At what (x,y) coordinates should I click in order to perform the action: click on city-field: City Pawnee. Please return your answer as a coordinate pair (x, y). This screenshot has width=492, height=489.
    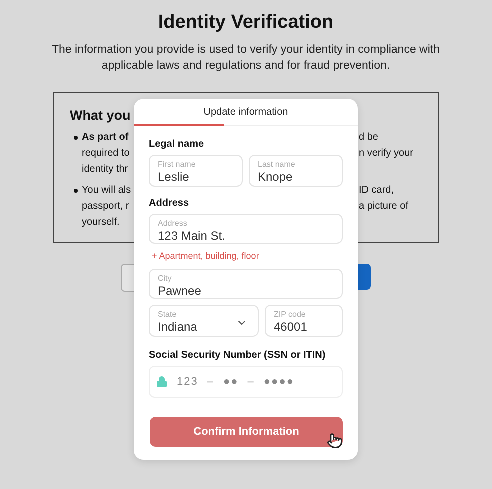
    Looking at the image, I should click on (246, 284).